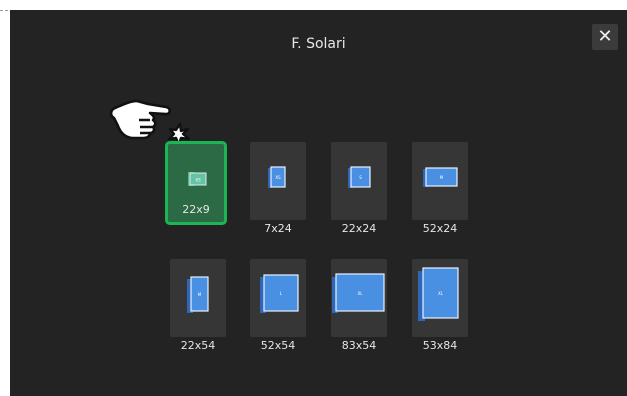 The height and width of the screenshot is (396, 627). I want to click on size-tile-22x54: M 22x54, so click(198, 305).